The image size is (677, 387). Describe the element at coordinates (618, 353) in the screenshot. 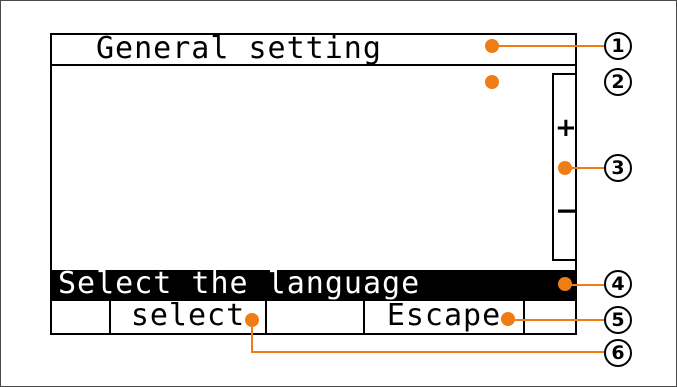

I see `callout-6: 6` at that location.